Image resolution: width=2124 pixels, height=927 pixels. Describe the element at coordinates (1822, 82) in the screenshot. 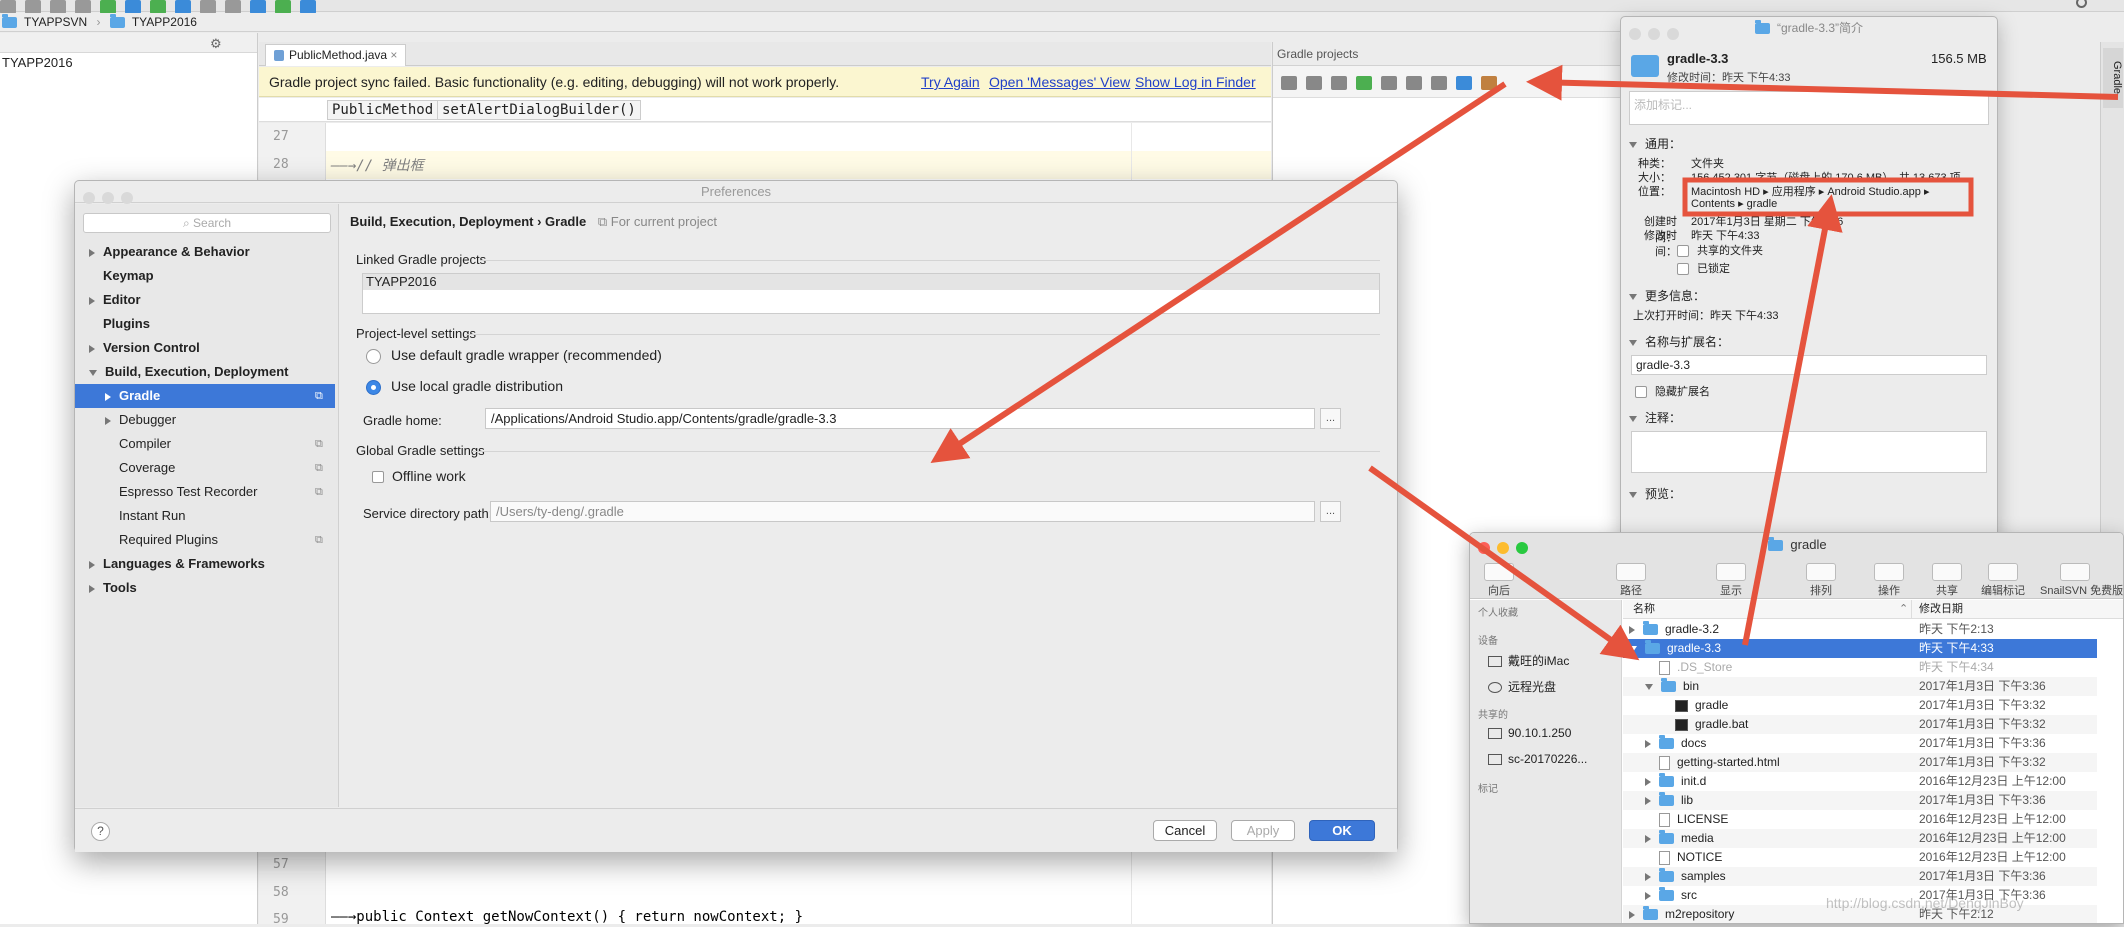

I see `arrow-to-gradle-settings` at that location.